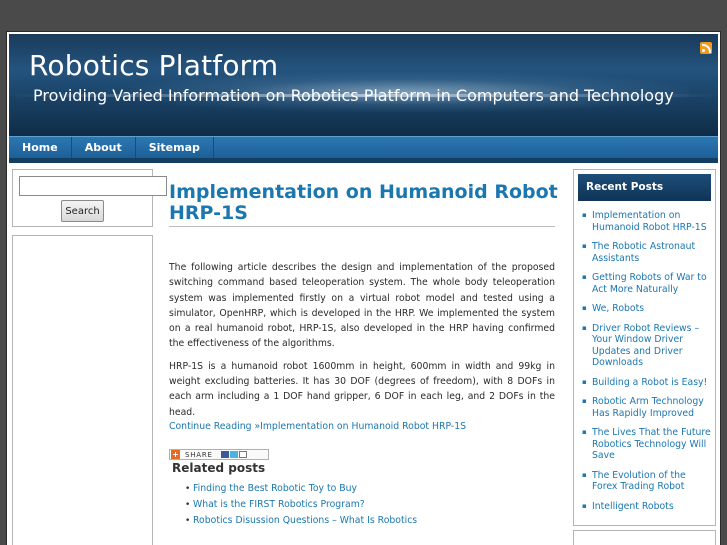 The width and height of the screenshot is (727, 545). Describe the element at coordinates (646, 507) in the screenshot. I see `recent-post-link: Intelligent Robots` at that location.